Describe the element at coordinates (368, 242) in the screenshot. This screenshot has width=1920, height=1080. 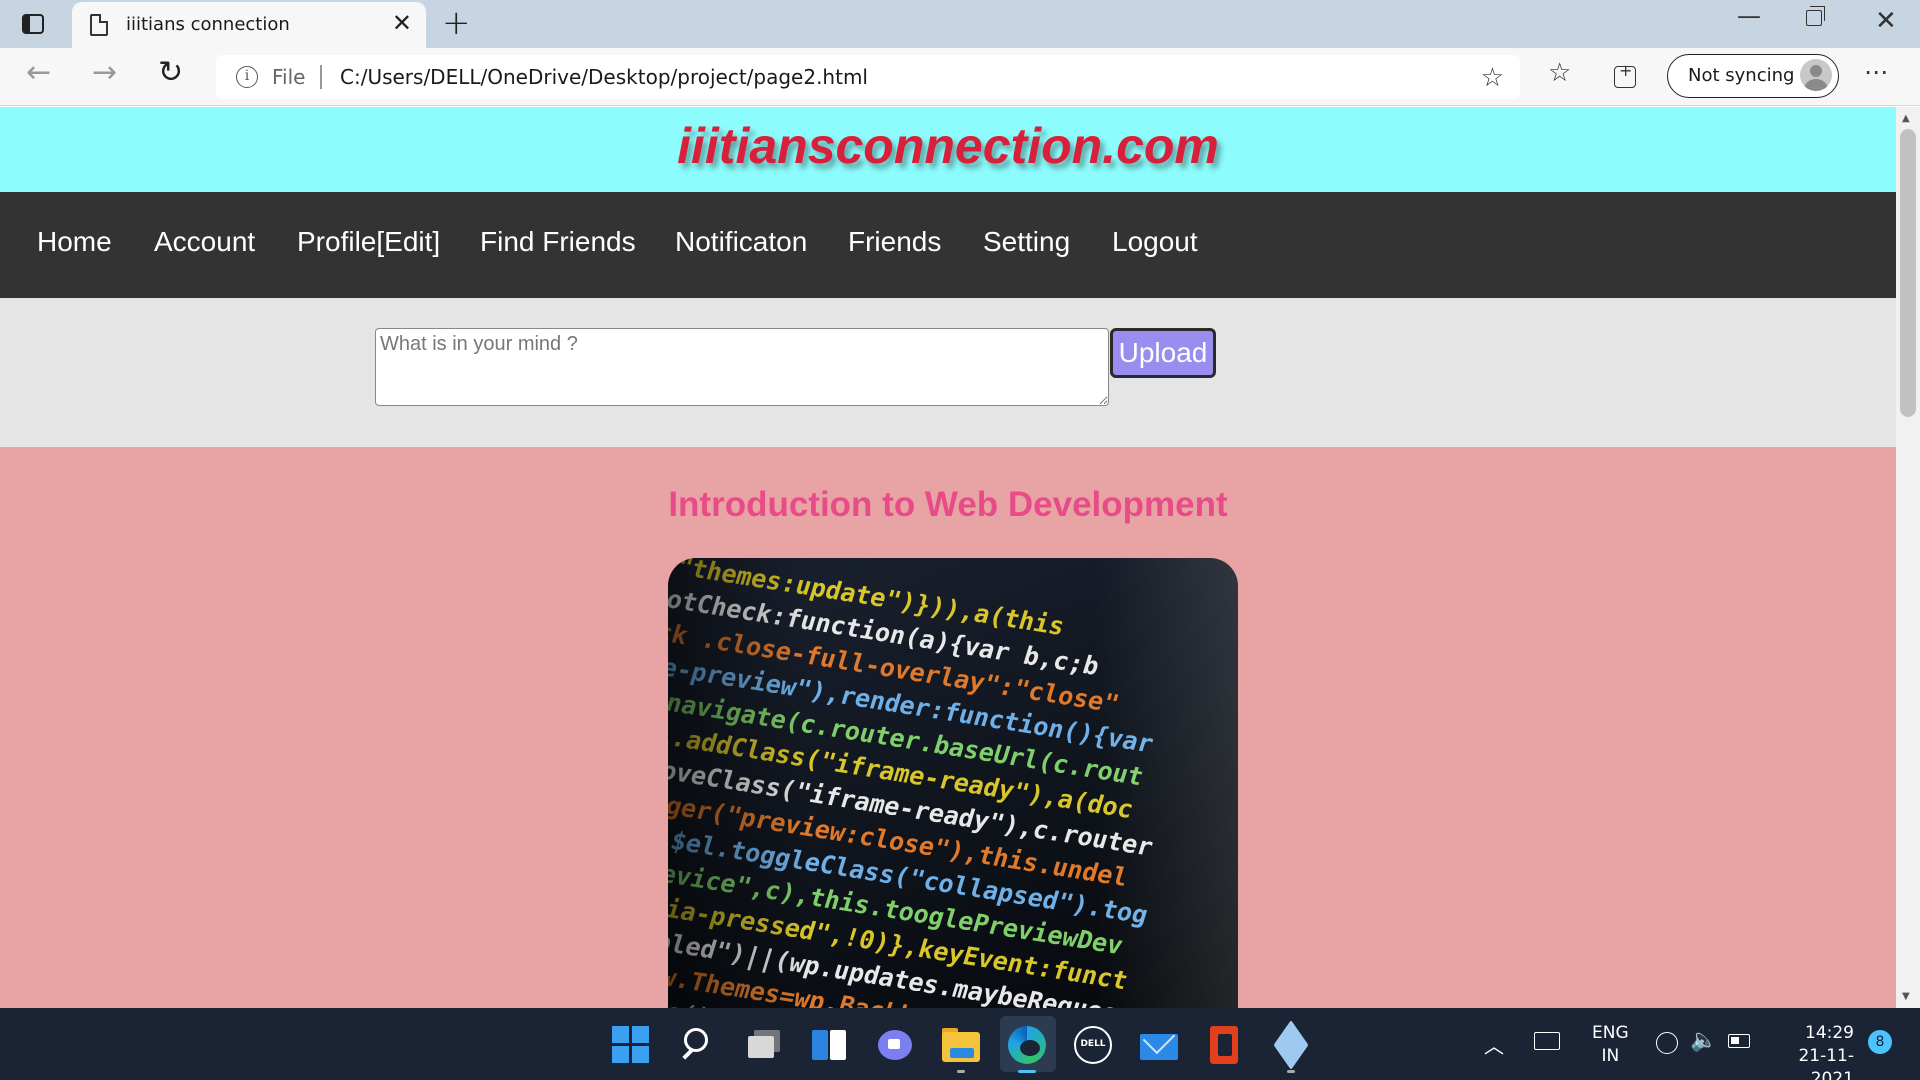
I see `nav-profile-edit: Profile[Edit]` at that location.